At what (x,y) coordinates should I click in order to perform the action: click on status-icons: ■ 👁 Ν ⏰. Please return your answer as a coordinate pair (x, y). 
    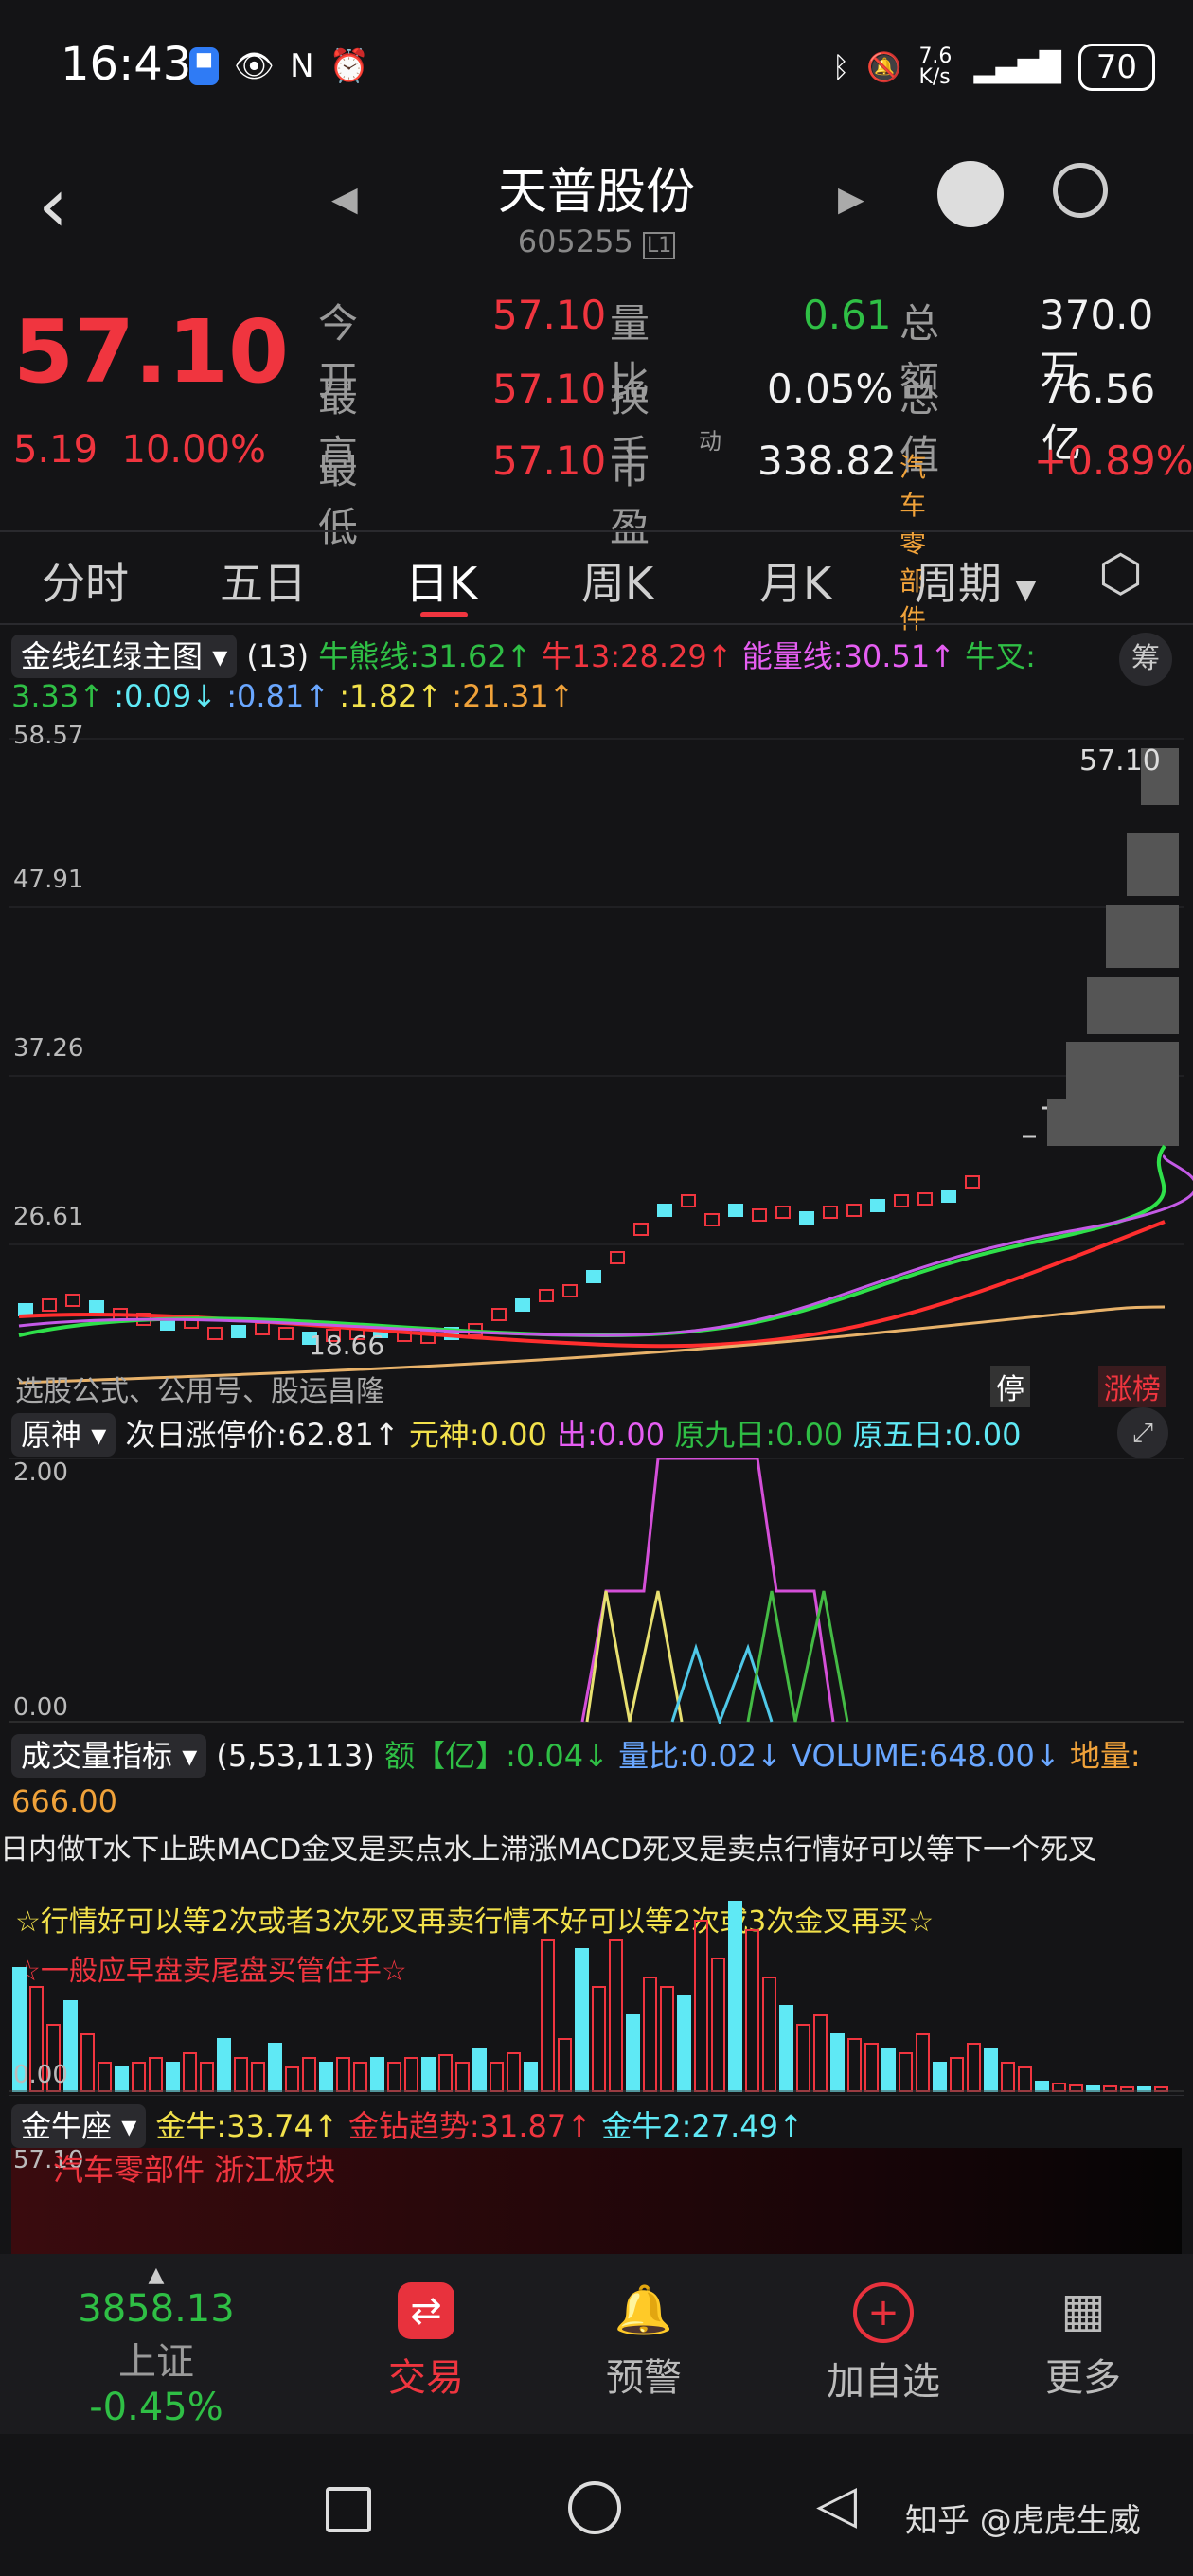
    Looking at the image, I should click on (279, 66).